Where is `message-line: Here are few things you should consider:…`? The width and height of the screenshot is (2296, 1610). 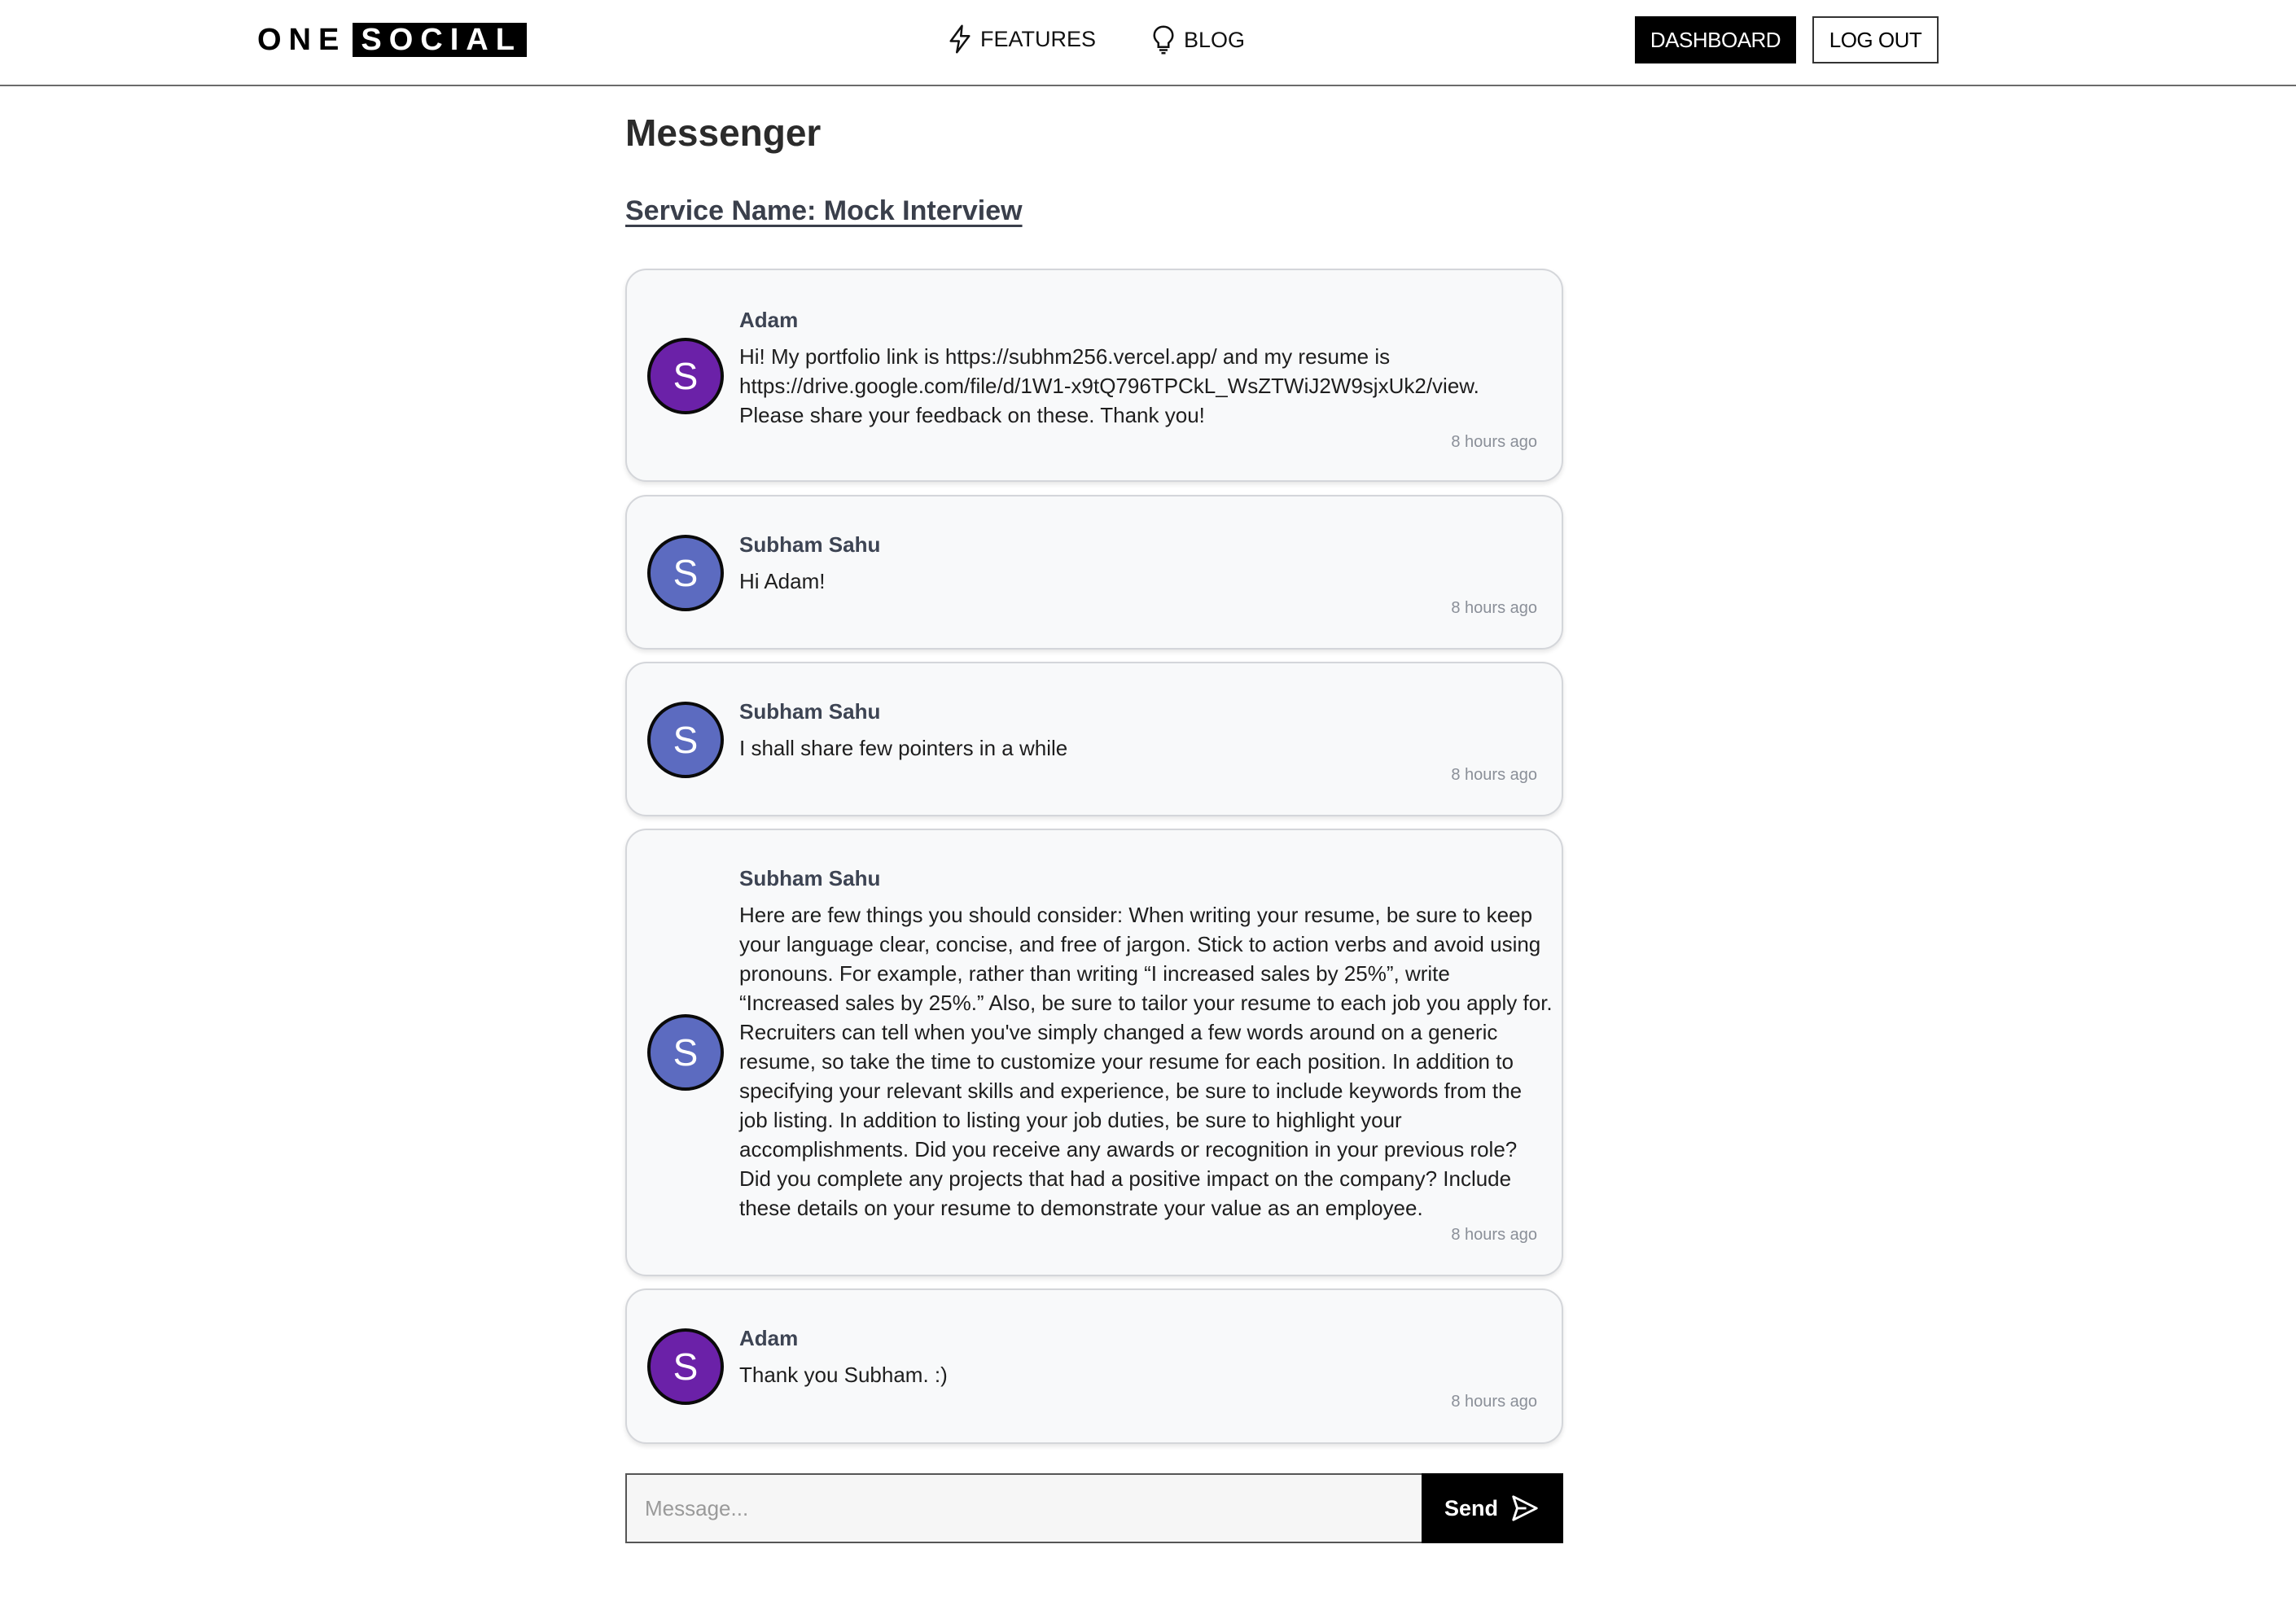 message-line: Here are few things you should consider:… is located at coordinates (1136, 915).